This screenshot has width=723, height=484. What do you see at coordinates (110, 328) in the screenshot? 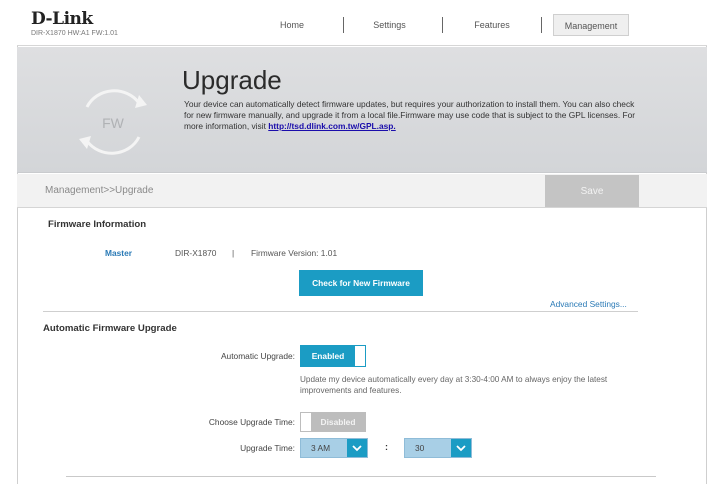
I see `auto-upgrade-title: Automatic Firmware Upgrade` at bounding box center [110, 328].